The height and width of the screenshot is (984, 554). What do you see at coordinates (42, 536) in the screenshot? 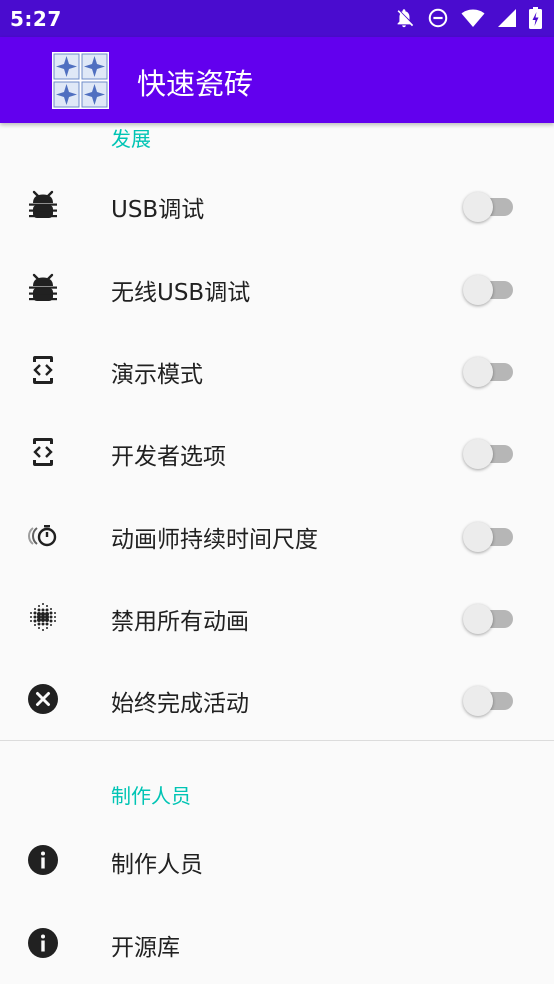
I see `animation-timer-icon` at bounding box center [42, 536].